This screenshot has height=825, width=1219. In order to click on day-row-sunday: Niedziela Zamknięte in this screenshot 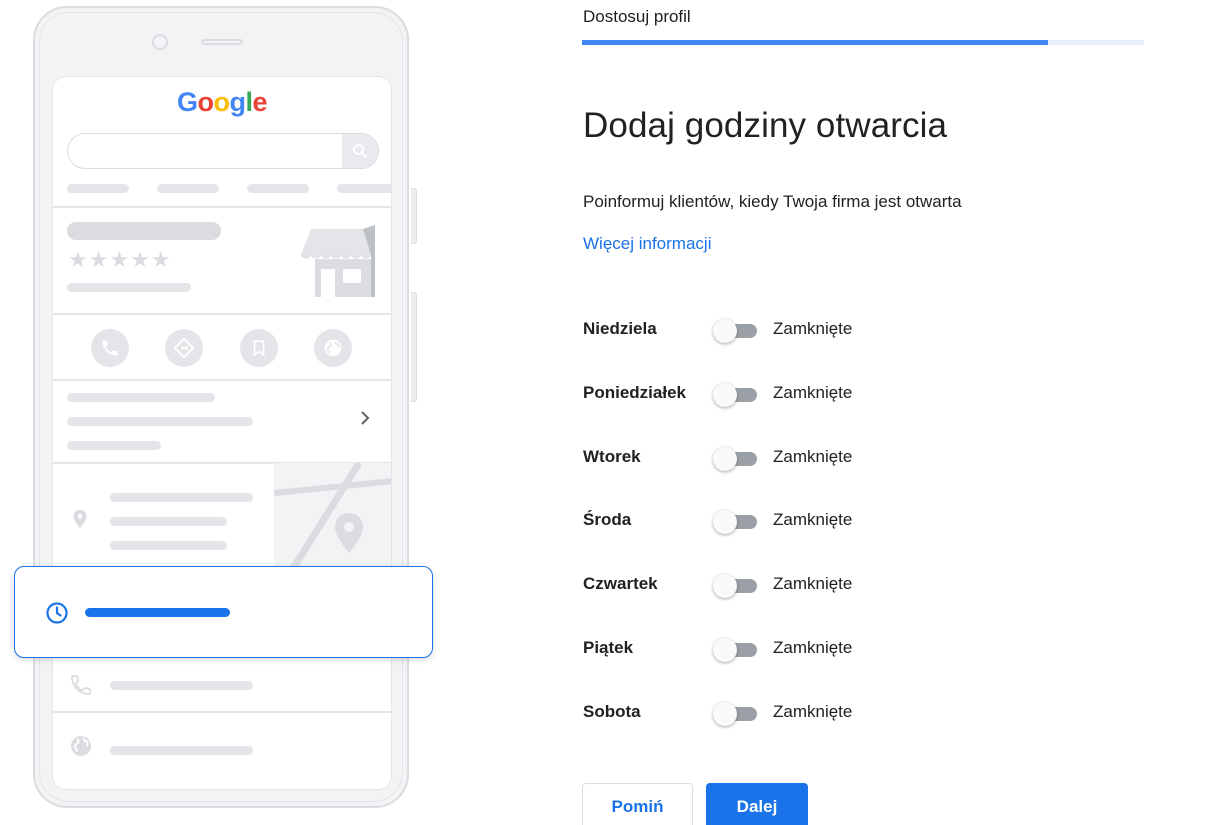, I will do `click(783, 330)`.